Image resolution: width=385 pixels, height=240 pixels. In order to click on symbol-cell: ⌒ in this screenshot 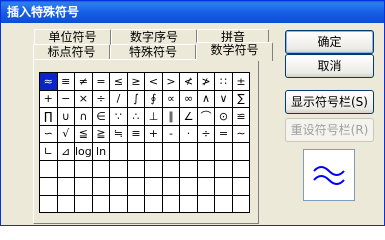, I will do `click(206, 116)`.